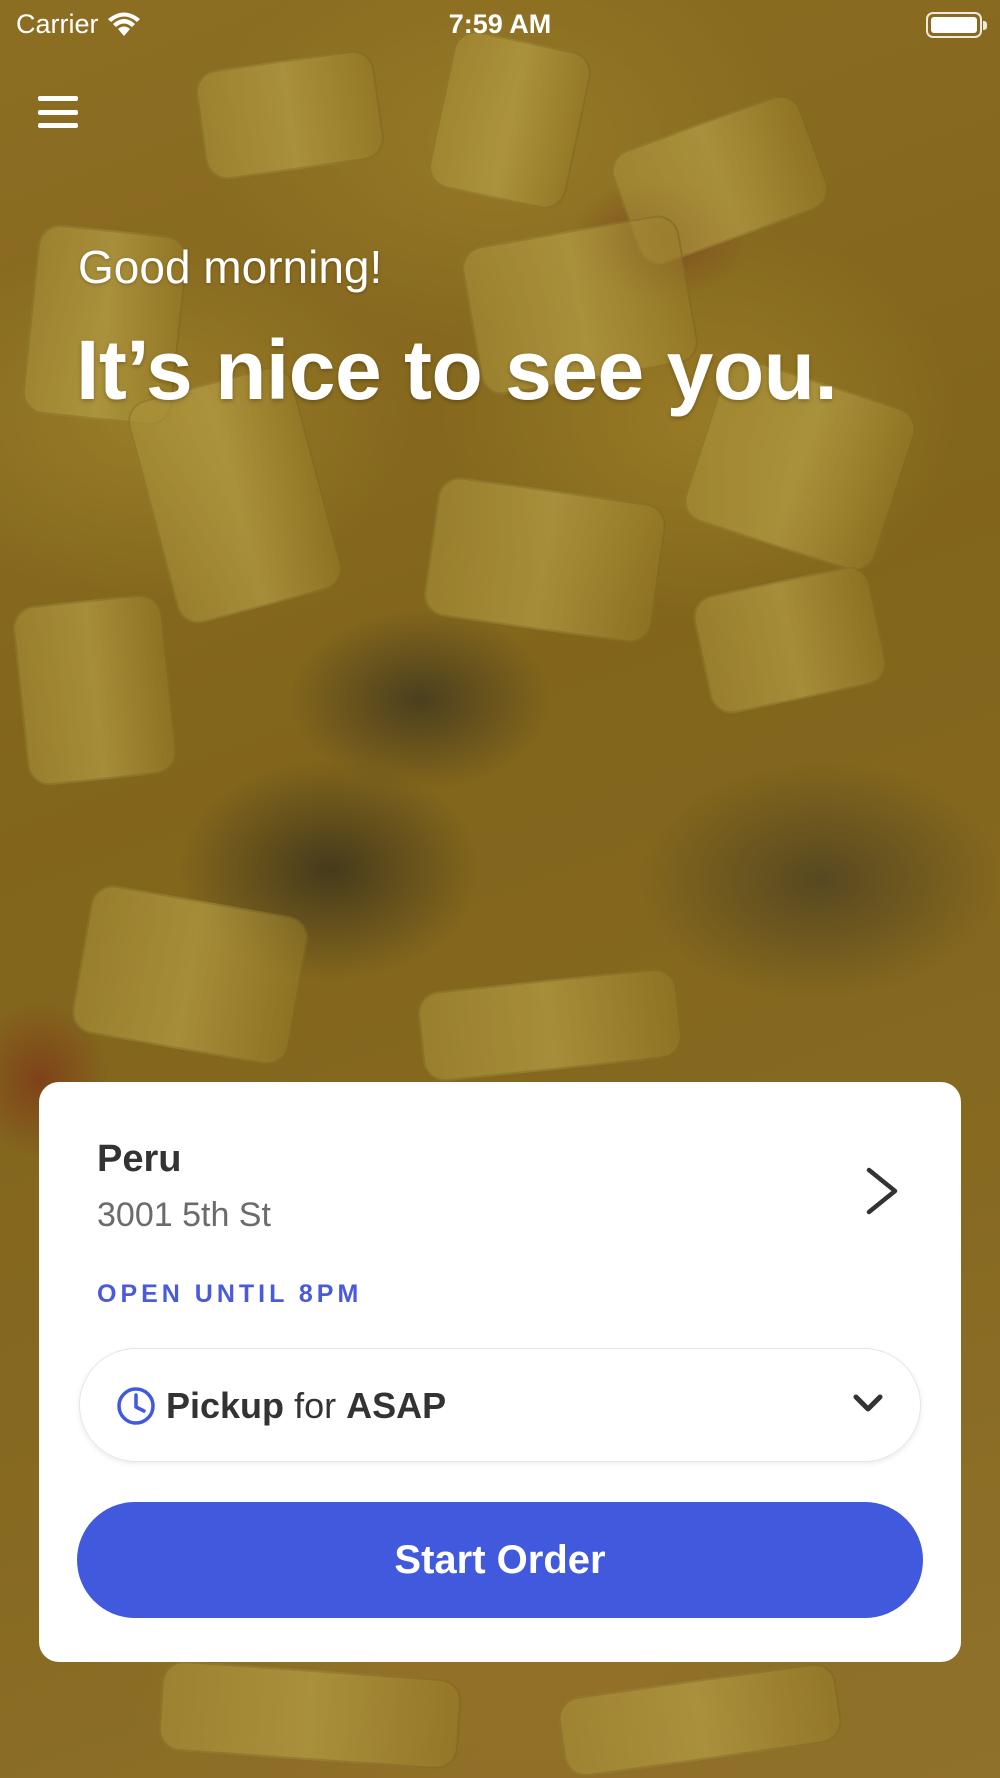 The height and width of the screenshot is (1778, 1000). What do you see at coordinates (139, 1159) in the screenshot?
I see `store-name: Peru` at bounding box center [139, 1159].